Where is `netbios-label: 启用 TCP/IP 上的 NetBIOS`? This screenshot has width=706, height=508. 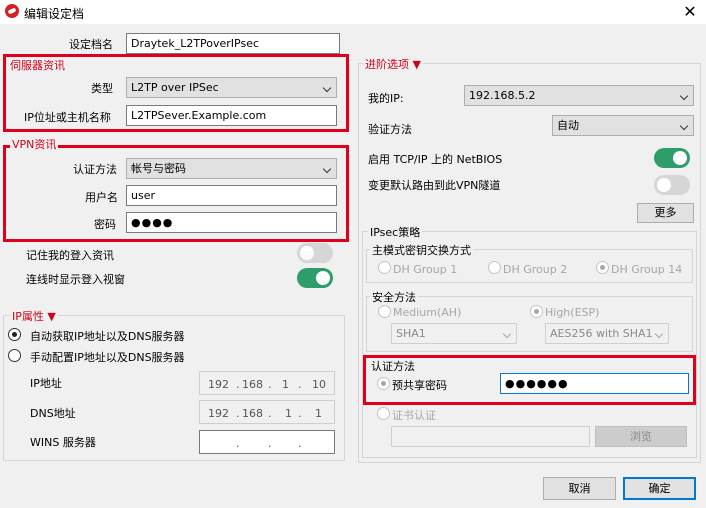 netbios-label: 启用 TCP/IP 上的 NetBIOS is located at coordinates (435, 159).